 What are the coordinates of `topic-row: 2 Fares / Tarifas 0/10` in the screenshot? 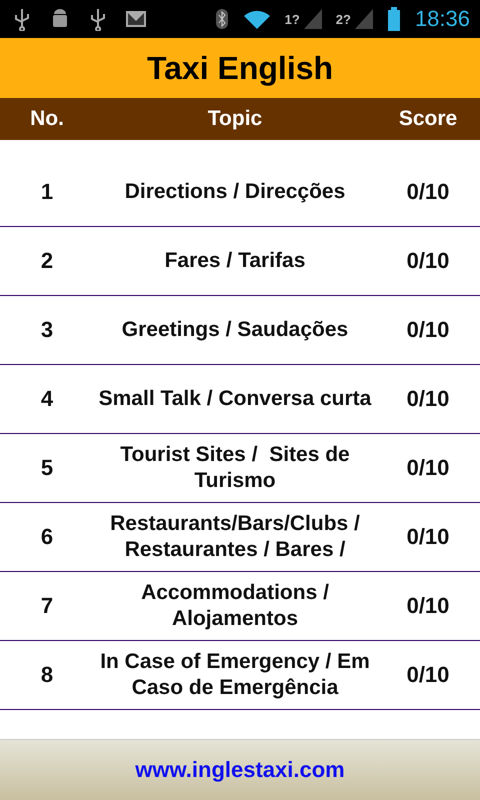 It's located at (240, 261).